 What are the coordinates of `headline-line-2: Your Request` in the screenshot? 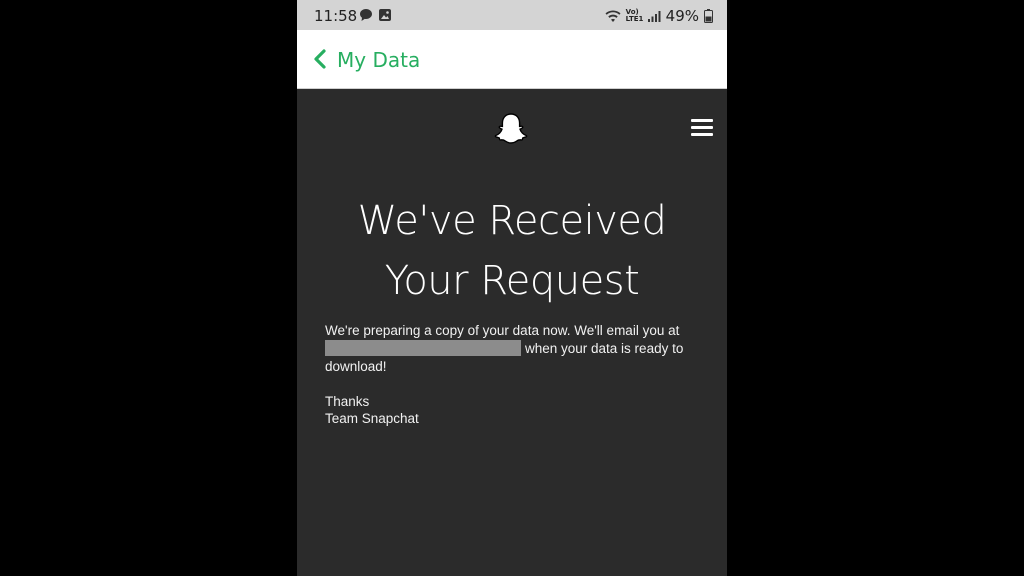 It's located at (512, 281).